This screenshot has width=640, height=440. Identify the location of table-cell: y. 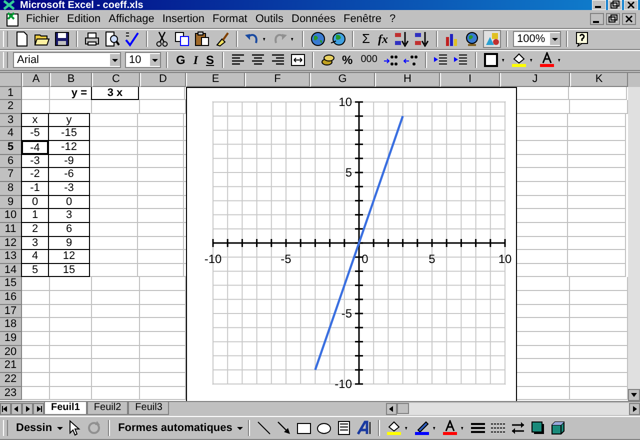
(69, 120).